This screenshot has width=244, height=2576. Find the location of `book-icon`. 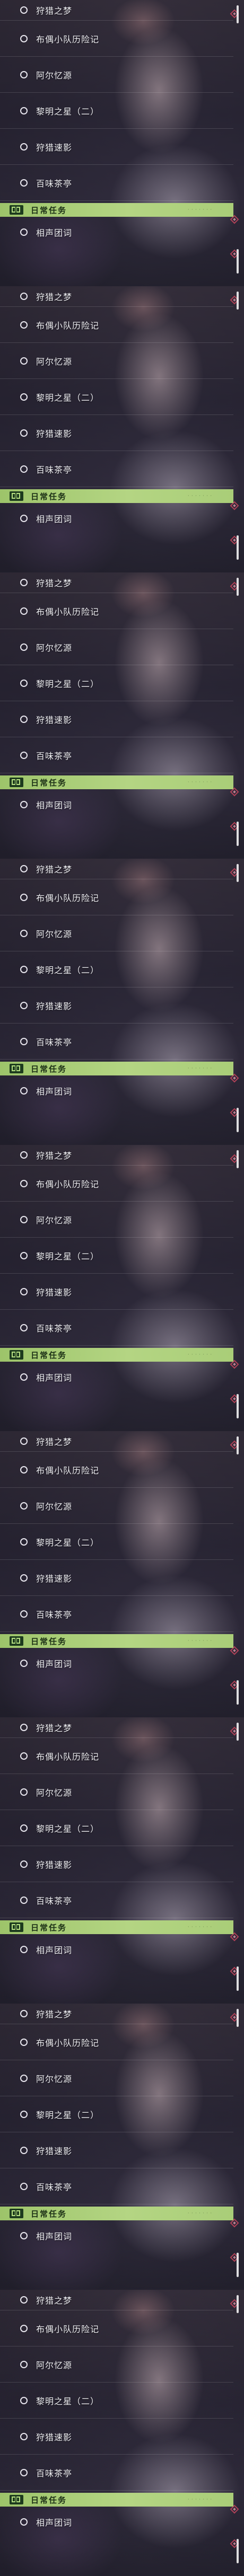

book-icon is located at coordinates (17, 1927).